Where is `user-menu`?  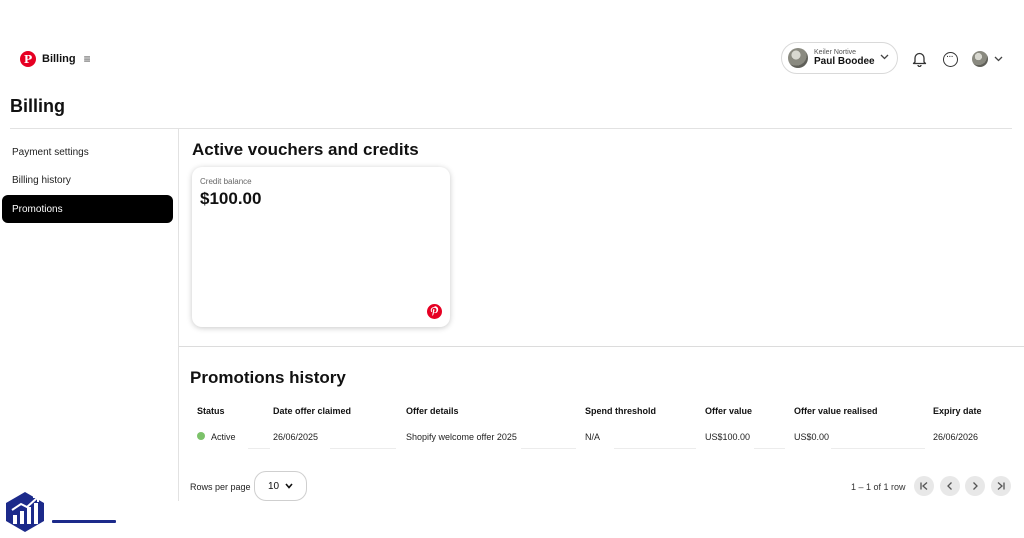 user-menu is located at coordinates (987, 59).